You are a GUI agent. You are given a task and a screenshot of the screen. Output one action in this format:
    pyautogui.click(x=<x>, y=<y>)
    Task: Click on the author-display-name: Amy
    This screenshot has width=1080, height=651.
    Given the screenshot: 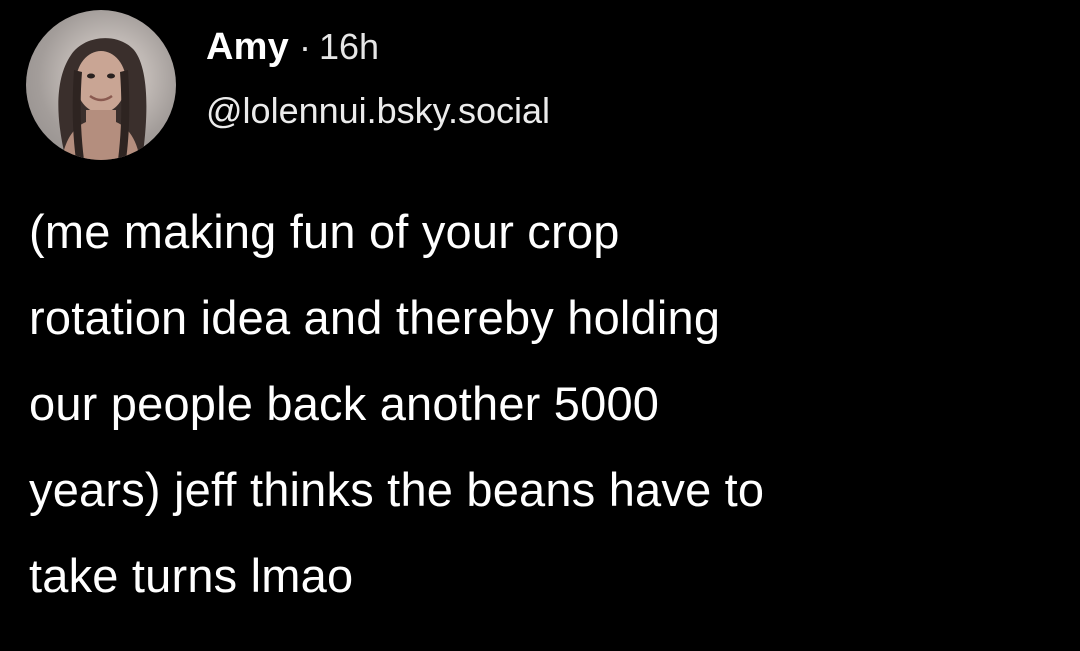 What is the action you would take?
    pyautogui.click(x=247, y=47)
    